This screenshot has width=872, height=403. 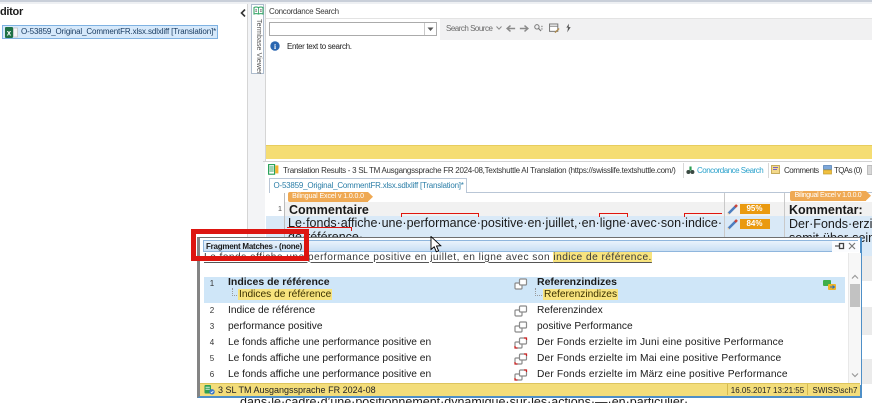 I want to click on svg-text: x, so click(x=9, y=33).